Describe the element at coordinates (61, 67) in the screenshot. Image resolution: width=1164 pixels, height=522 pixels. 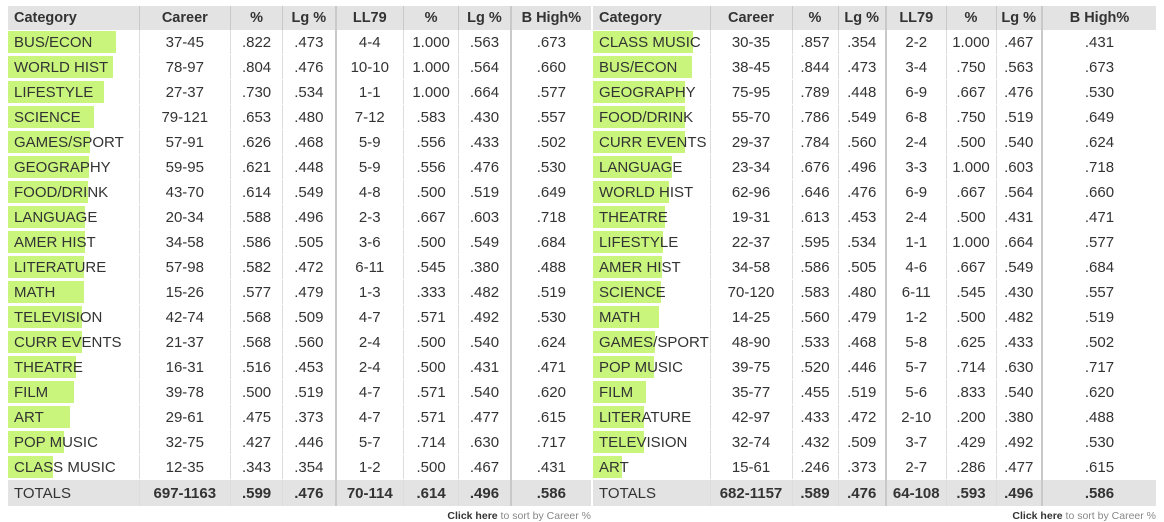
I see `category-label: WORLD HIST` at that location.